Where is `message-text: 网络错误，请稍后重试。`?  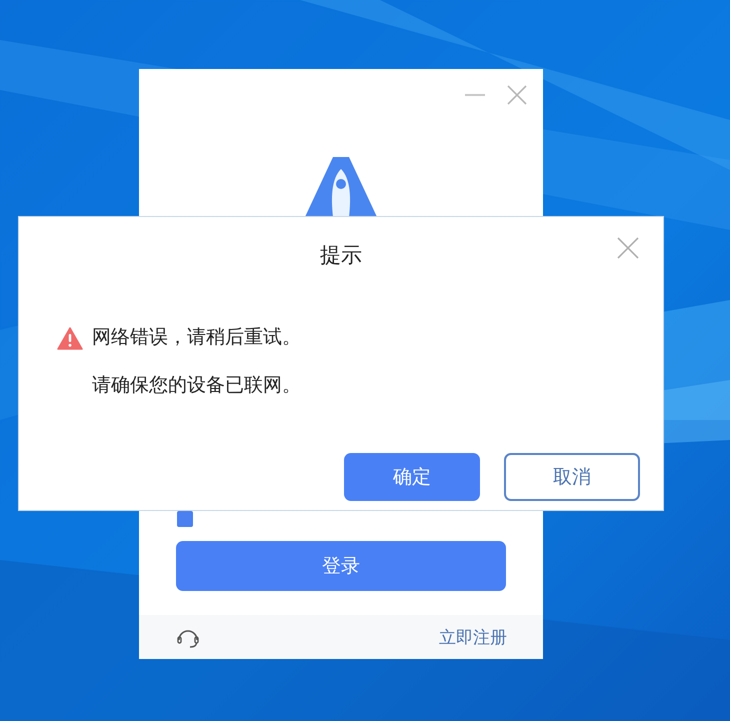
message-text: 网络错误，请稍后重试。 is located at coordinates (196, 338).